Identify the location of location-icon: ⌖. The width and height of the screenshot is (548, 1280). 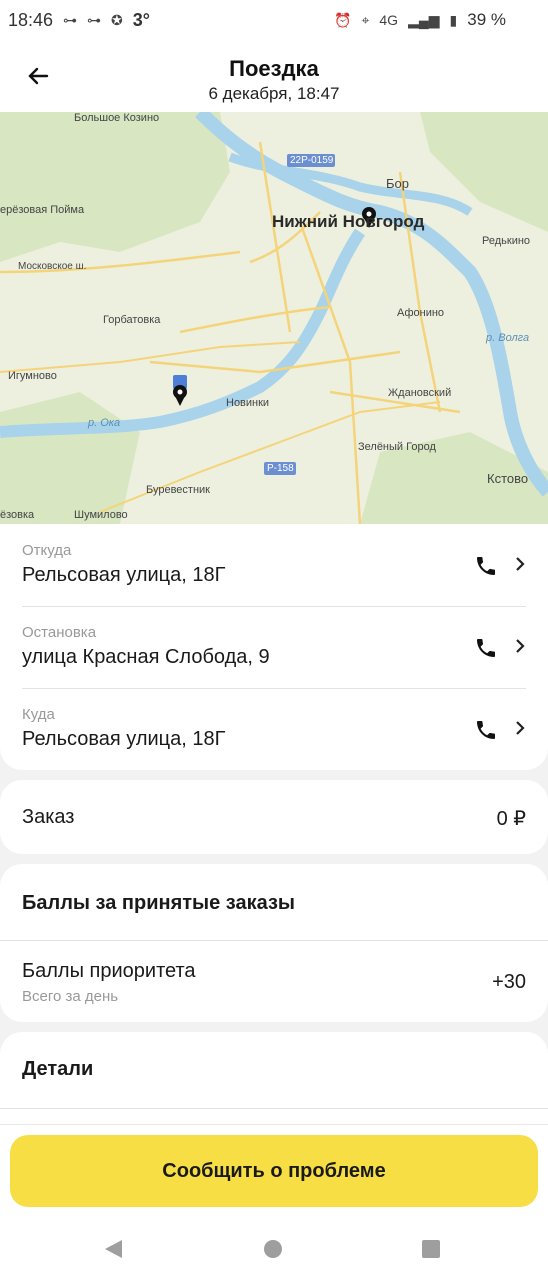
(365, 19).